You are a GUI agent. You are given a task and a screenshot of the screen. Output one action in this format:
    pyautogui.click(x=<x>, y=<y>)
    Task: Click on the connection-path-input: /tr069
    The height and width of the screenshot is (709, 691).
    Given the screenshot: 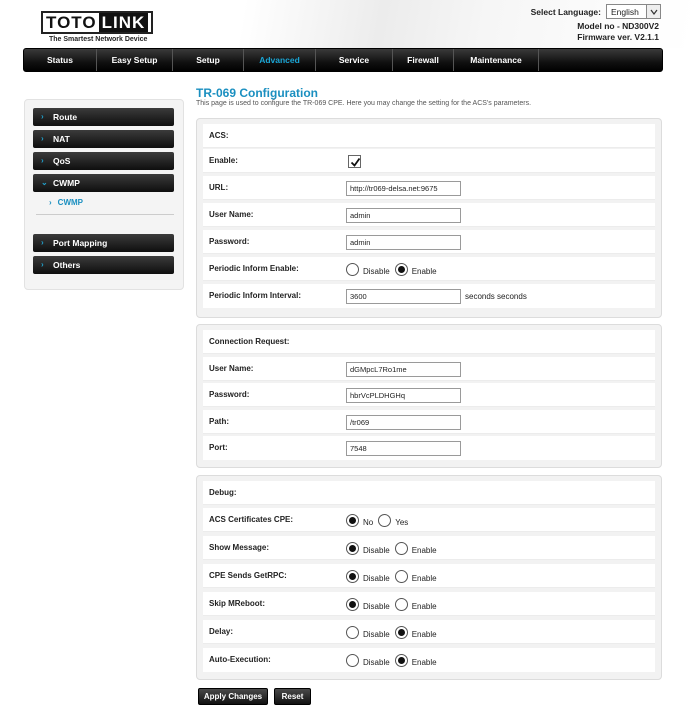 What is the action you would take?
    pyautogui.click(x=403, y=422)
    